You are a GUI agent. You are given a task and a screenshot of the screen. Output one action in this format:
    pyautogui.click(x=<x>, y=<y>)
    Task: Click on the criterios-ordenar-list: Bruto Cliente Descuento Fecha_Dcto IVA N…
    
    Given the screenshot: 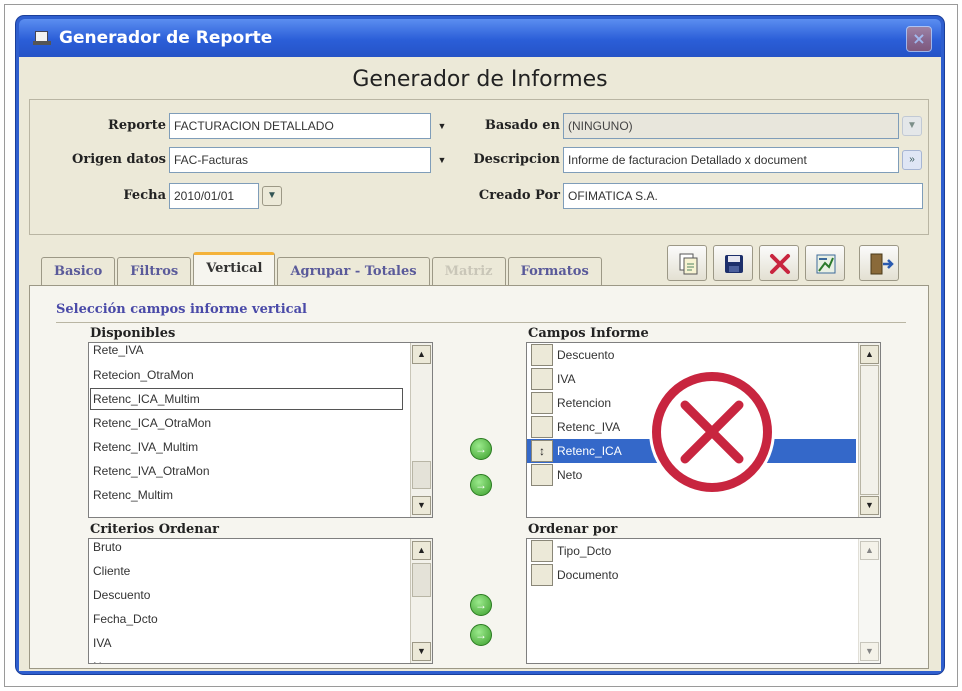 What is the action you would take?
    pyautogui.click(x=260, y=601)
    